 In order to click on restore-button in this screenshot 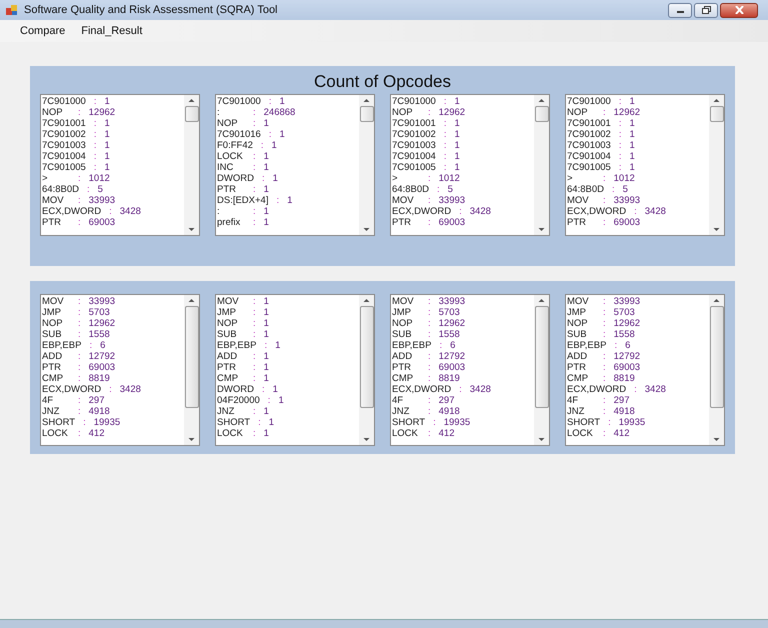, I will do `click(706, 10)`.